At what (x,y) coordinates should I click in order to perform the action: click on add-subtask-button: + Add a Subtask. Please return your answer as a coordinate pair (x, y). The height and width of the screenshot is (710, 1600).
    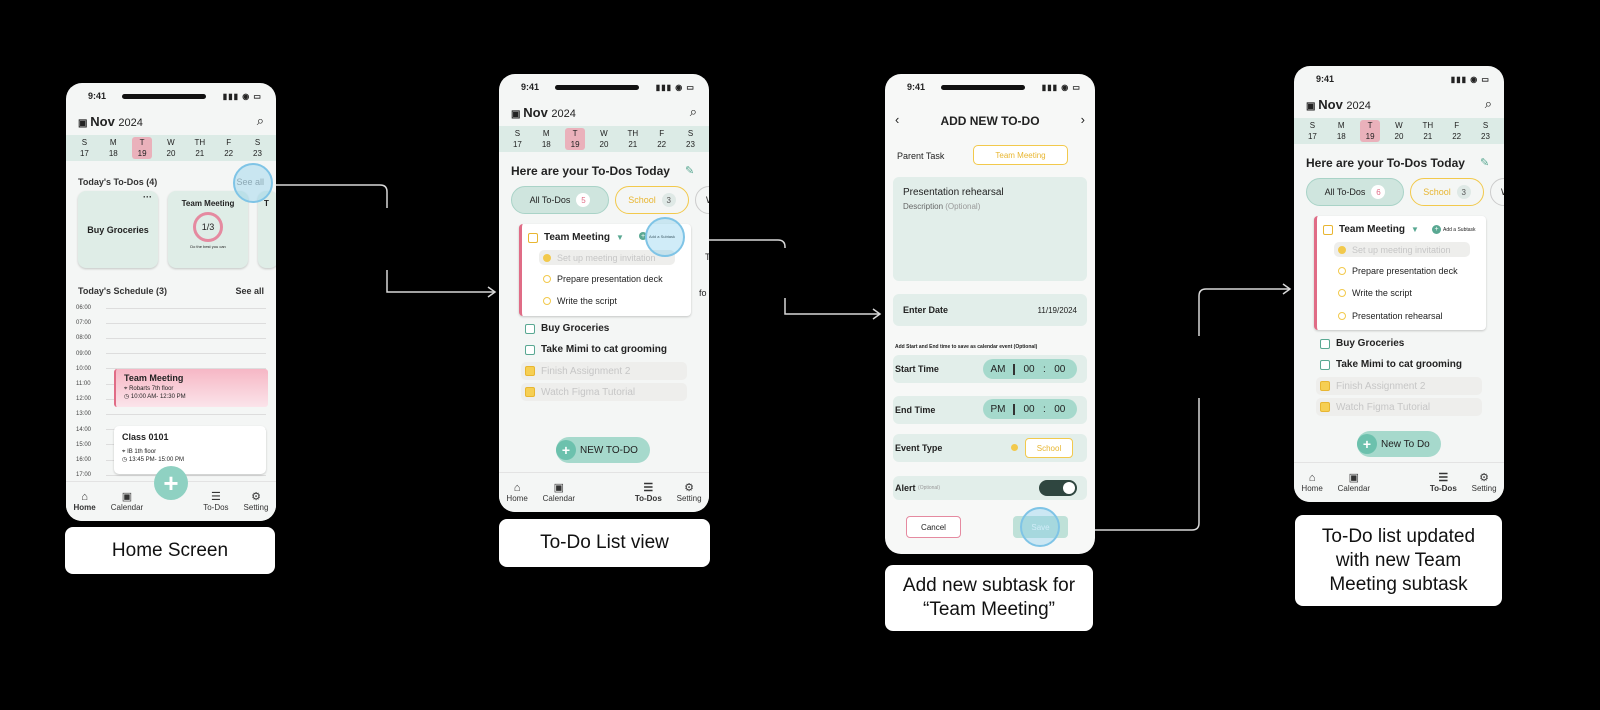
    Looking at the image, I should click on (1454, 229).